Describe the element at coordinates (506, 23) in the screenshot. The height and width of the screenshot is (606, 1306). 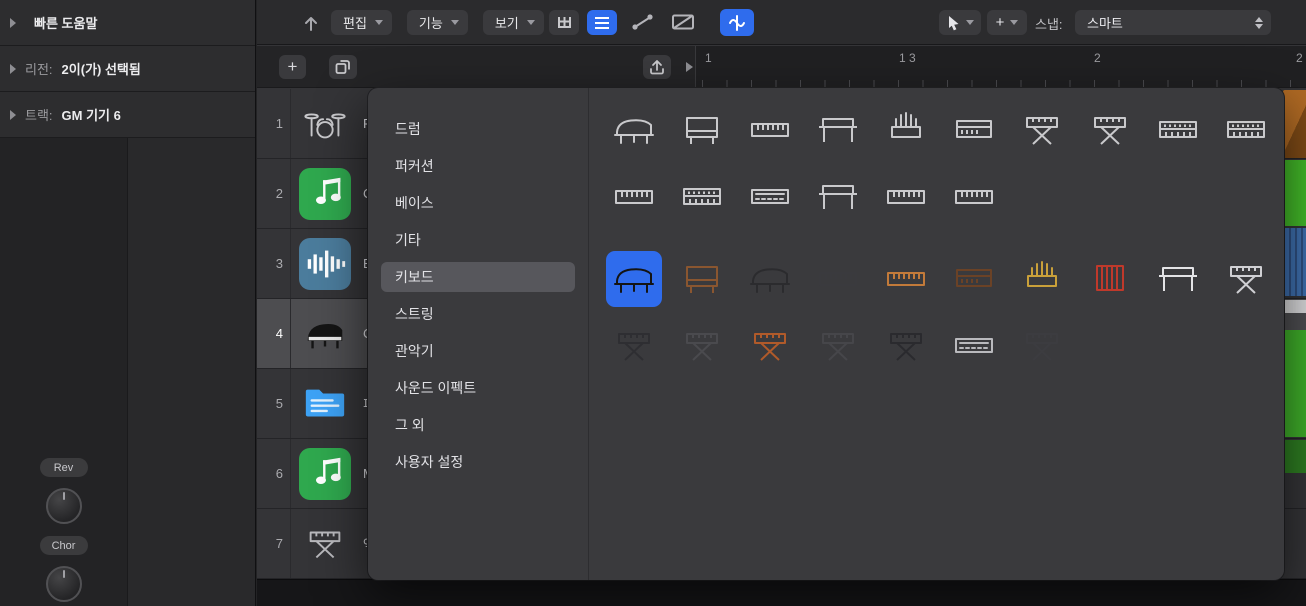
I see `menu-label: 보기` at that location.